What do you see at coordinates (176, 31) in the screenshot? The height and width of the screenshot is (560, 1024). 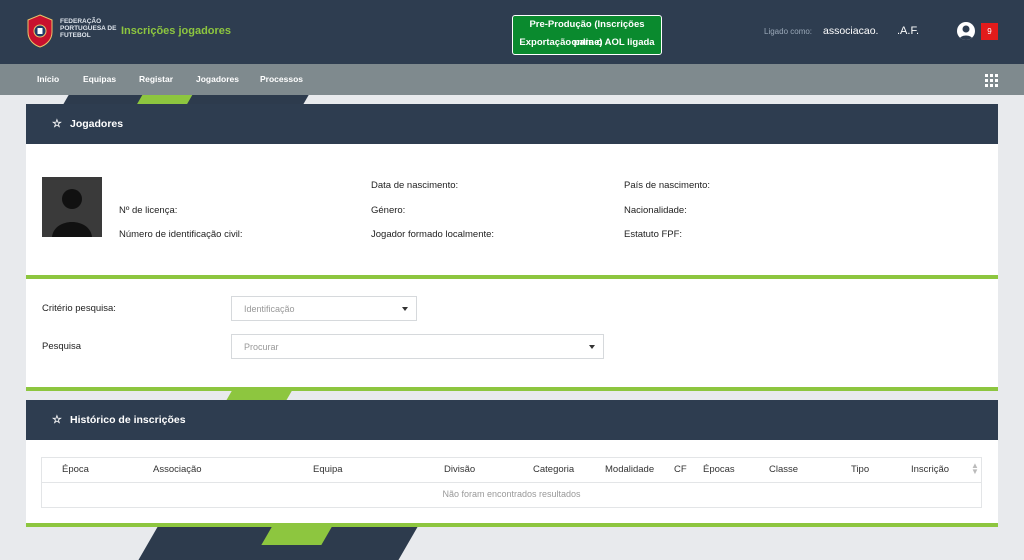 I see `app-title: Inscrições jogadores` at bounding box center [176, 31].